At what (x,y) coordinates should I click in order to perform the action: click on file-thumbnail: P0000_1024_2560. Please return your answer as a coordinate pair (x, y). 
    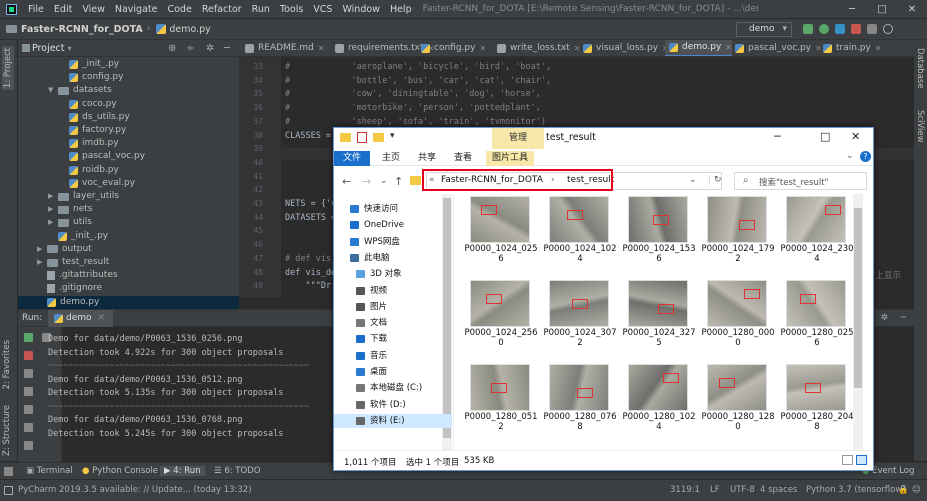
    Looking at the image, I should click on (500, 315).